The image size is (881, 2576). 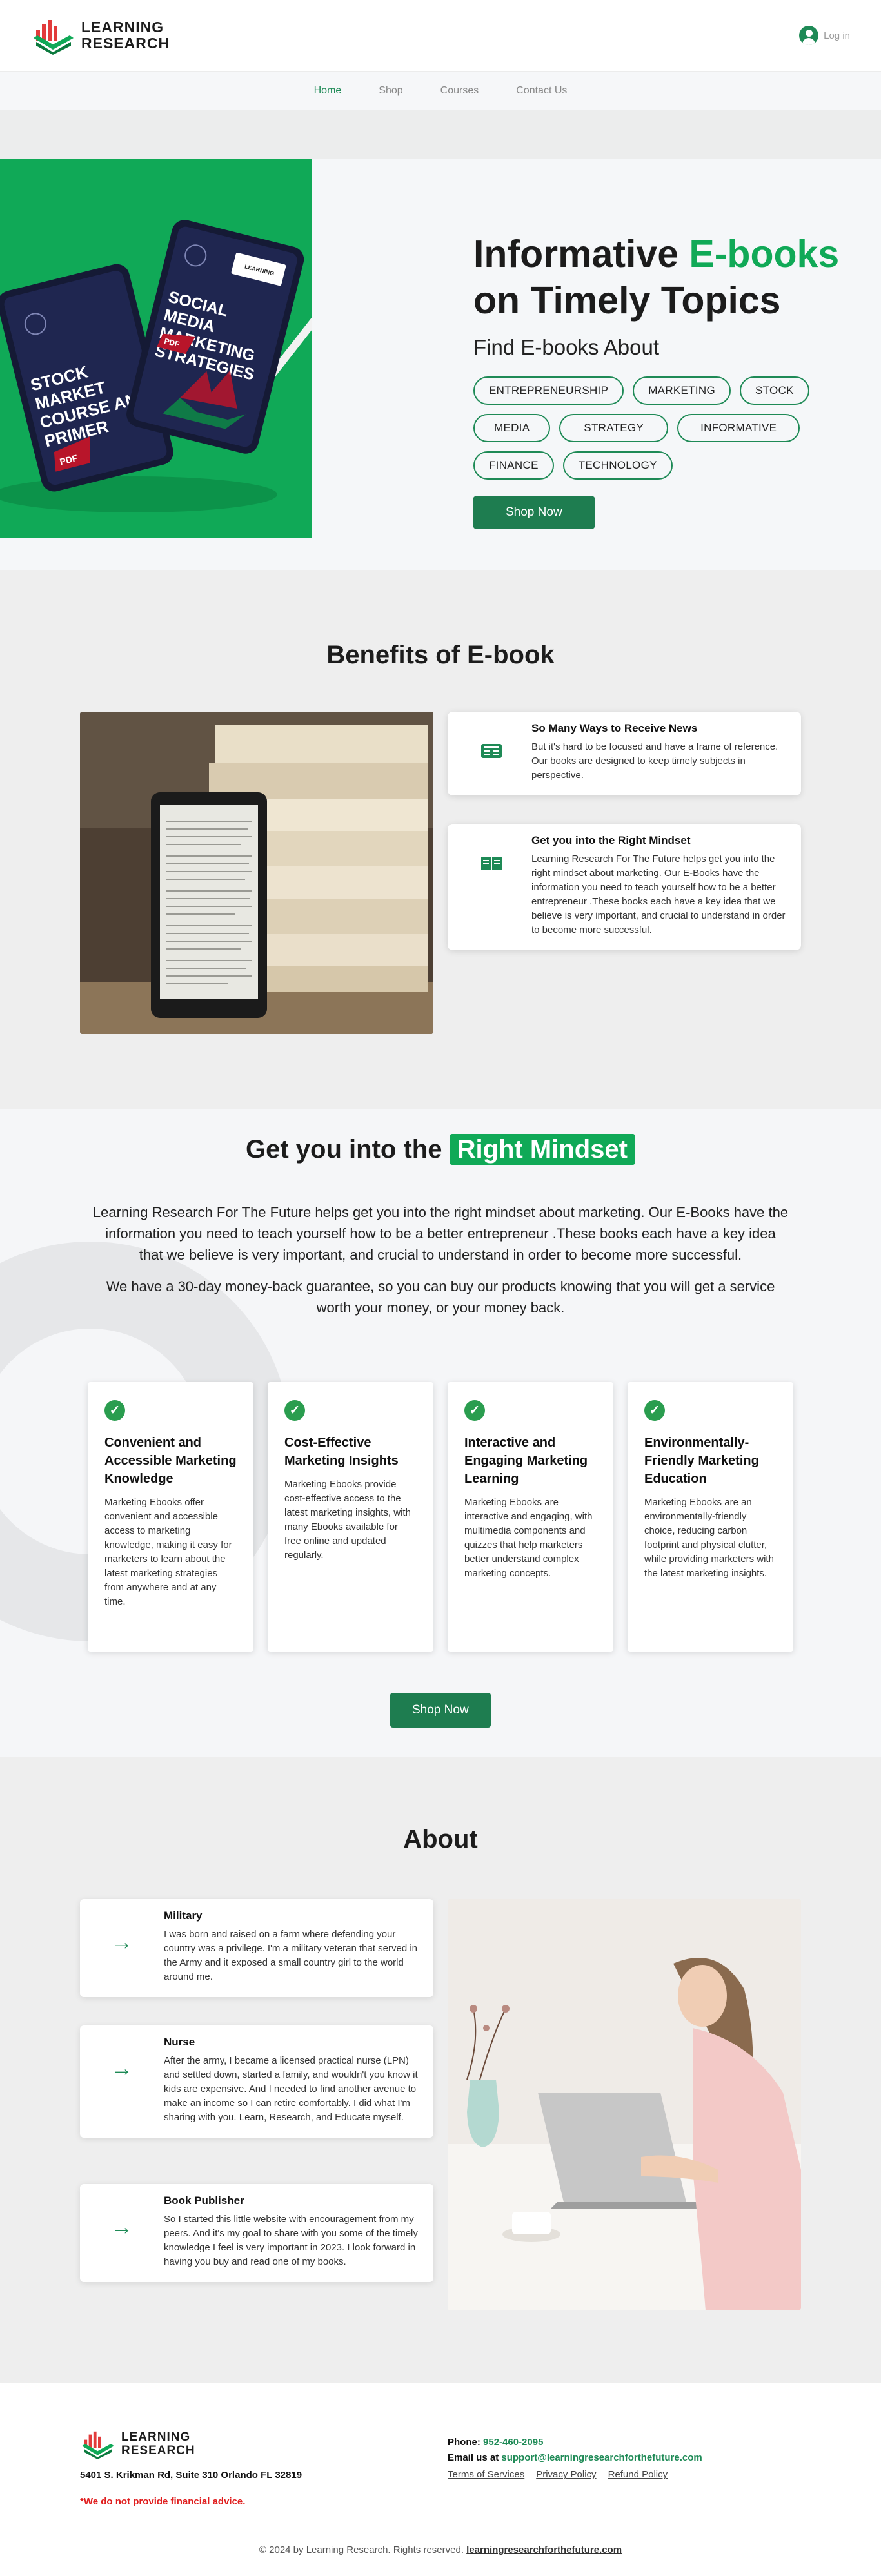 I want to click on email-link: support@learningresearchforthefuture.com, so click(x=601, y=2457).